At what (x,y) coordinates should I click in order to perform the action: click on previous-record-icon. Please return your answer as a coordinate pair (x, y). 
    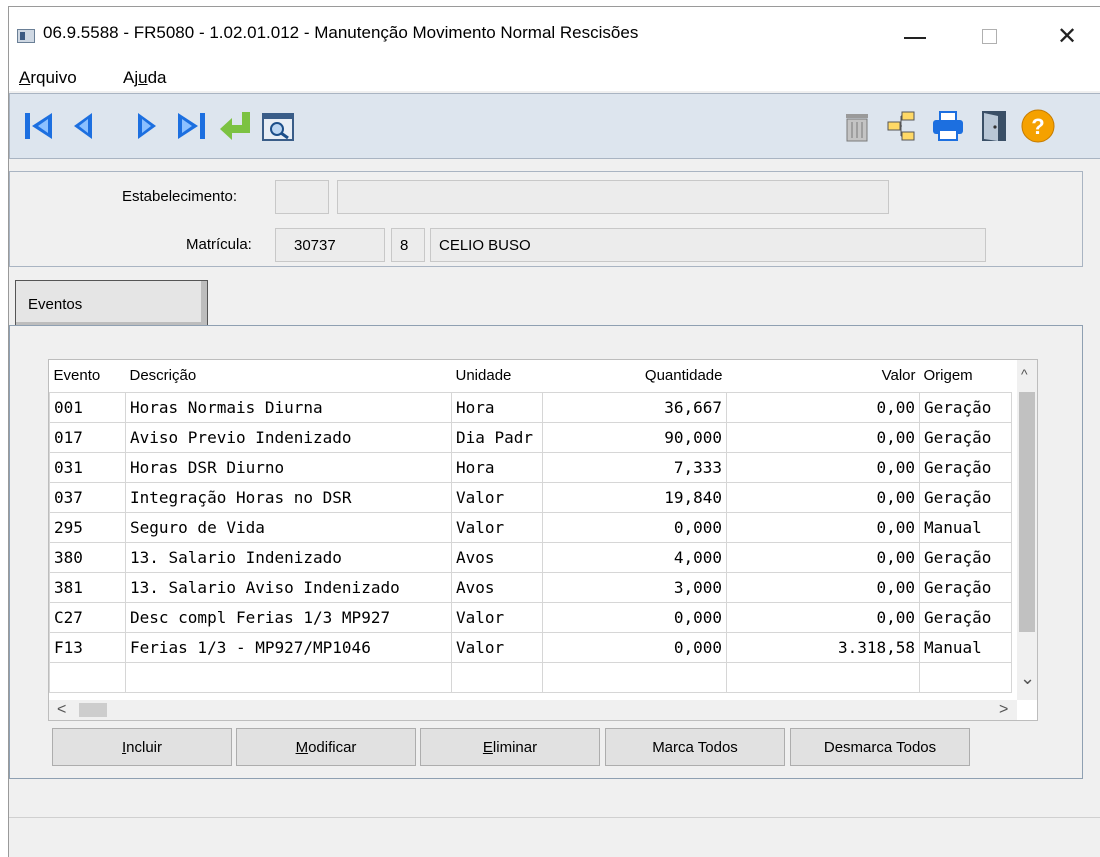
    Looking at the image, I should click on (84, 126).